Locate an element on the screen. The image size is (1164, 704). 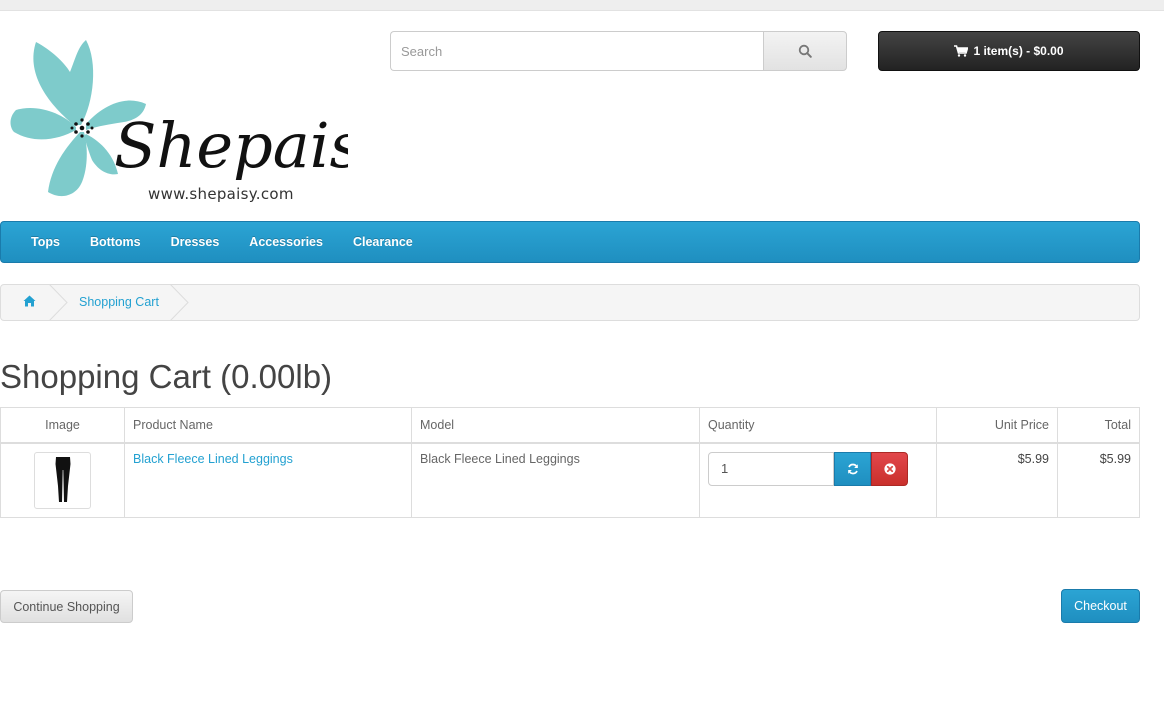
unit-price: $5.99 is located at coordinates (1033, 458).